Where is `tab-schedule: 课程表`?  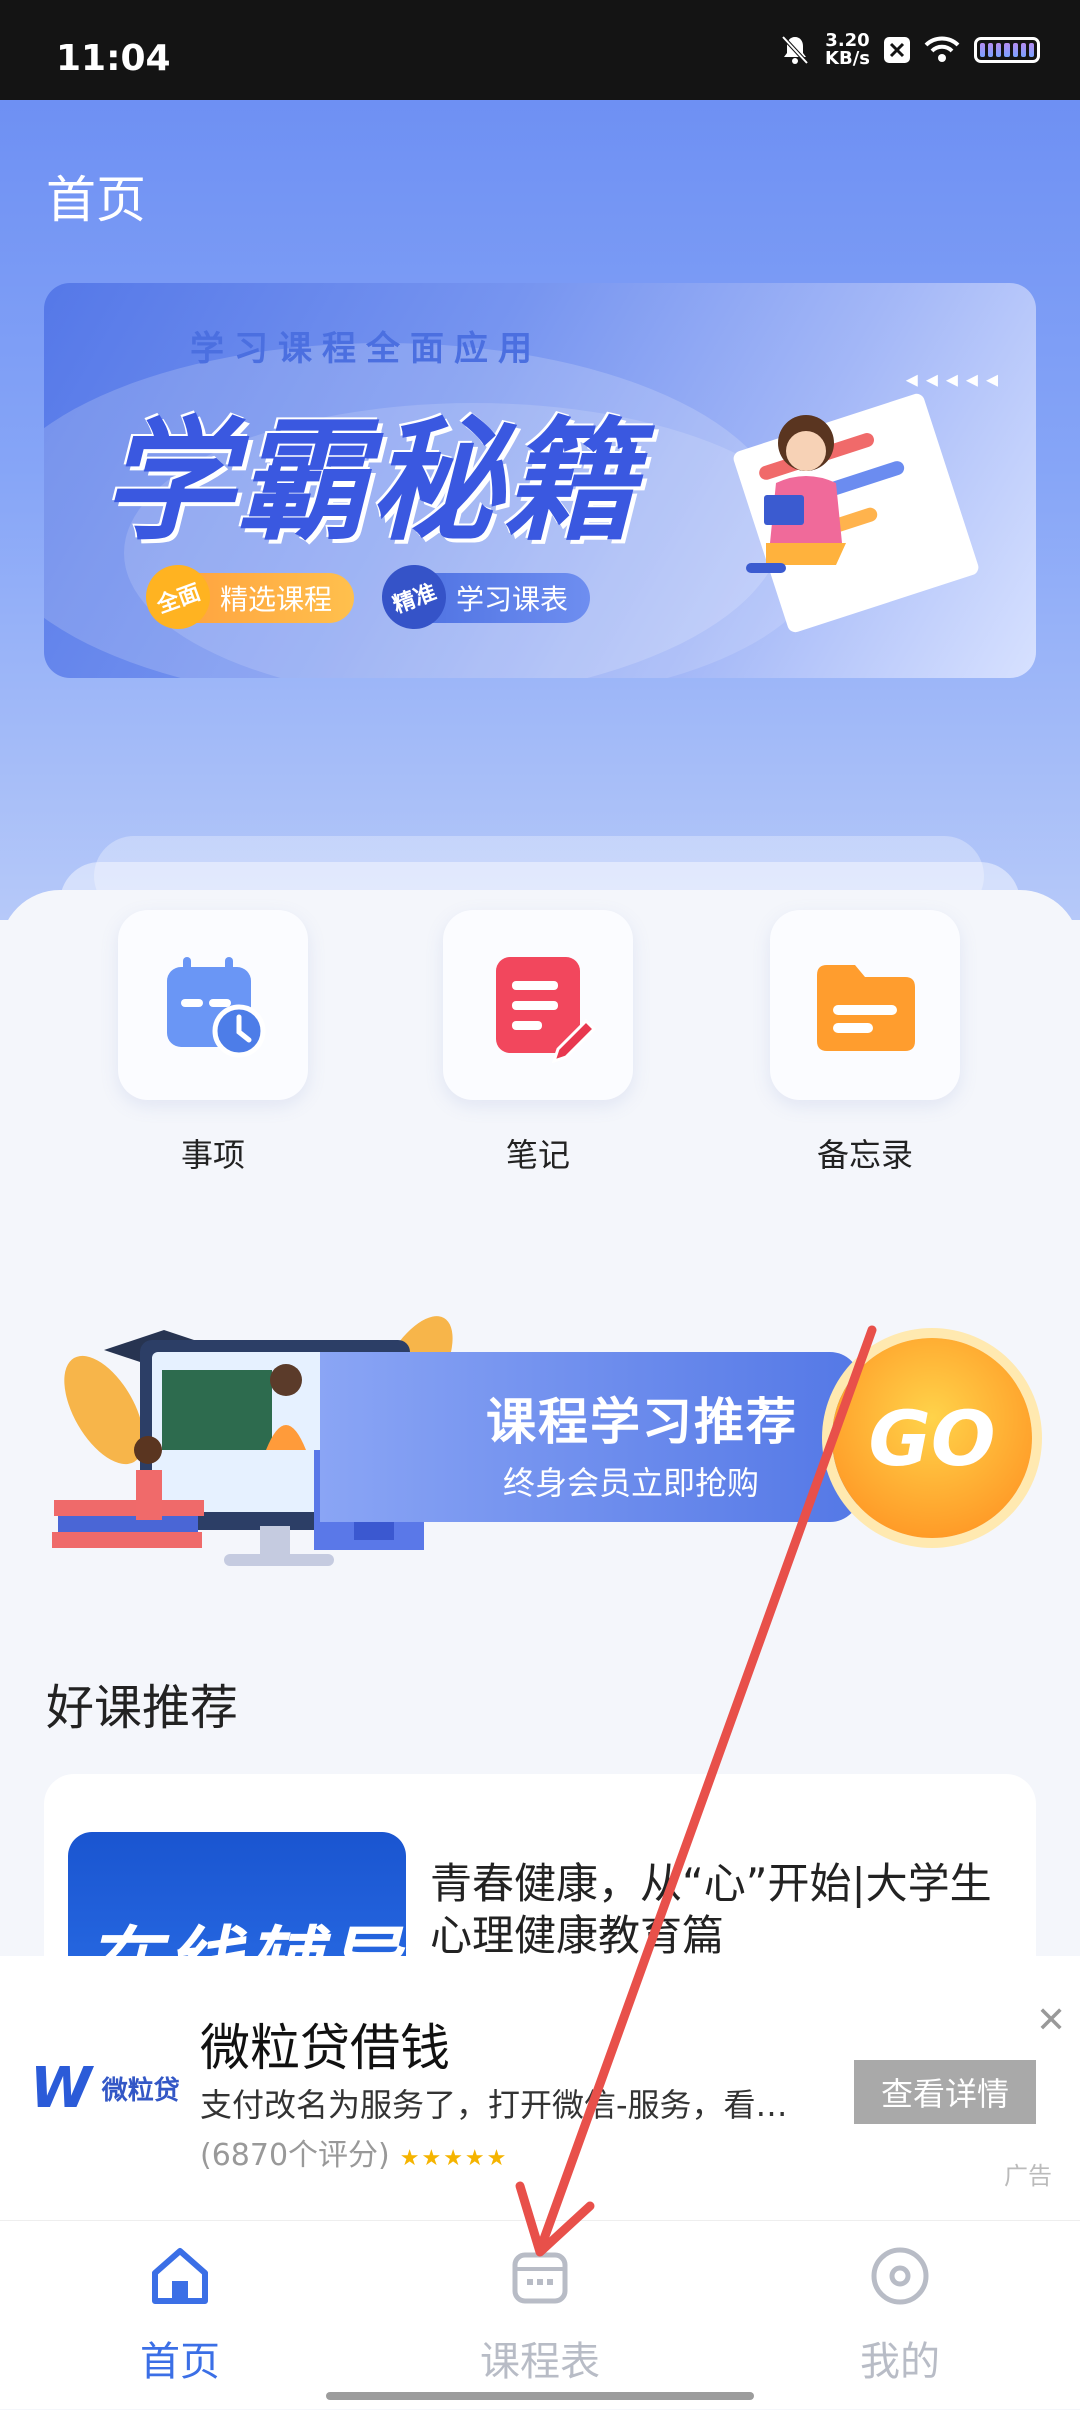 tab-schedule: 课程表 is located at coordinates (540, 2314).